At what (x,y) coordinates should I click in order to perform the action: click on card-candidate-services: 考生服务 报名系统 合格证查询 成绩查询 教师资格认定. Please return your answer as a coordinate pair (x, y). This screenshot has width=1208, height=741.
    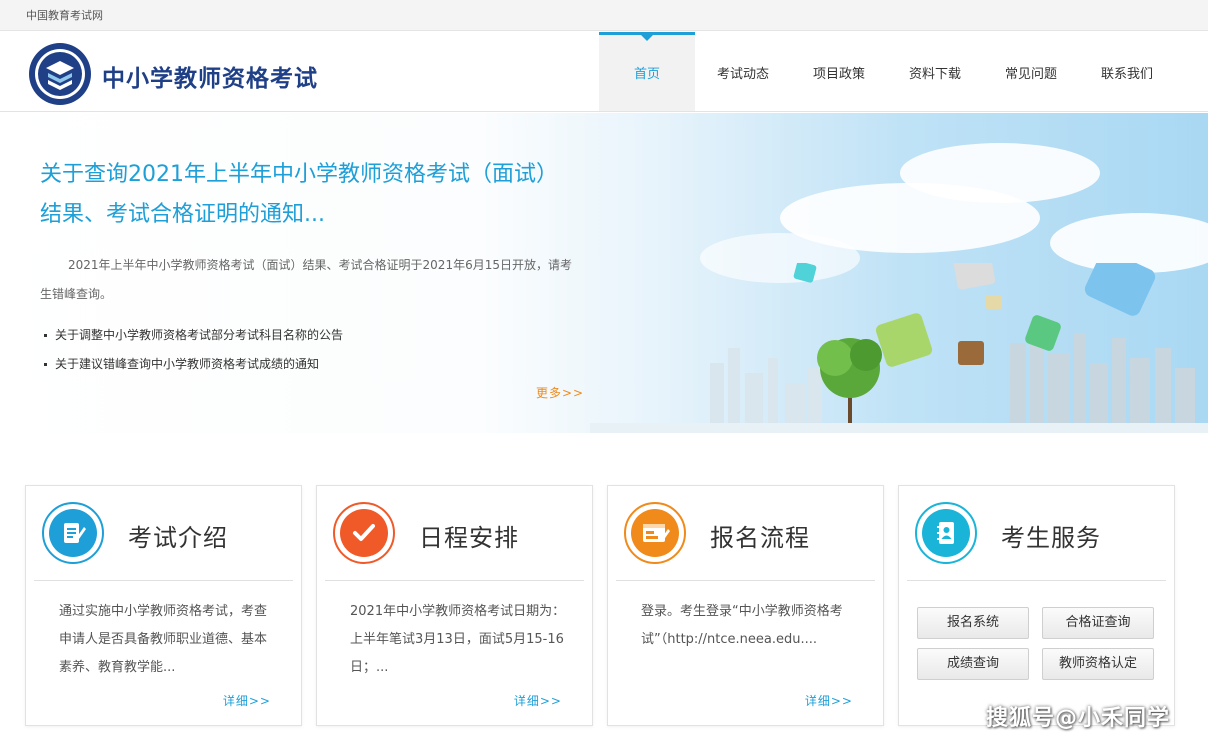
    Looking at the image, I should click on (1036, 605).